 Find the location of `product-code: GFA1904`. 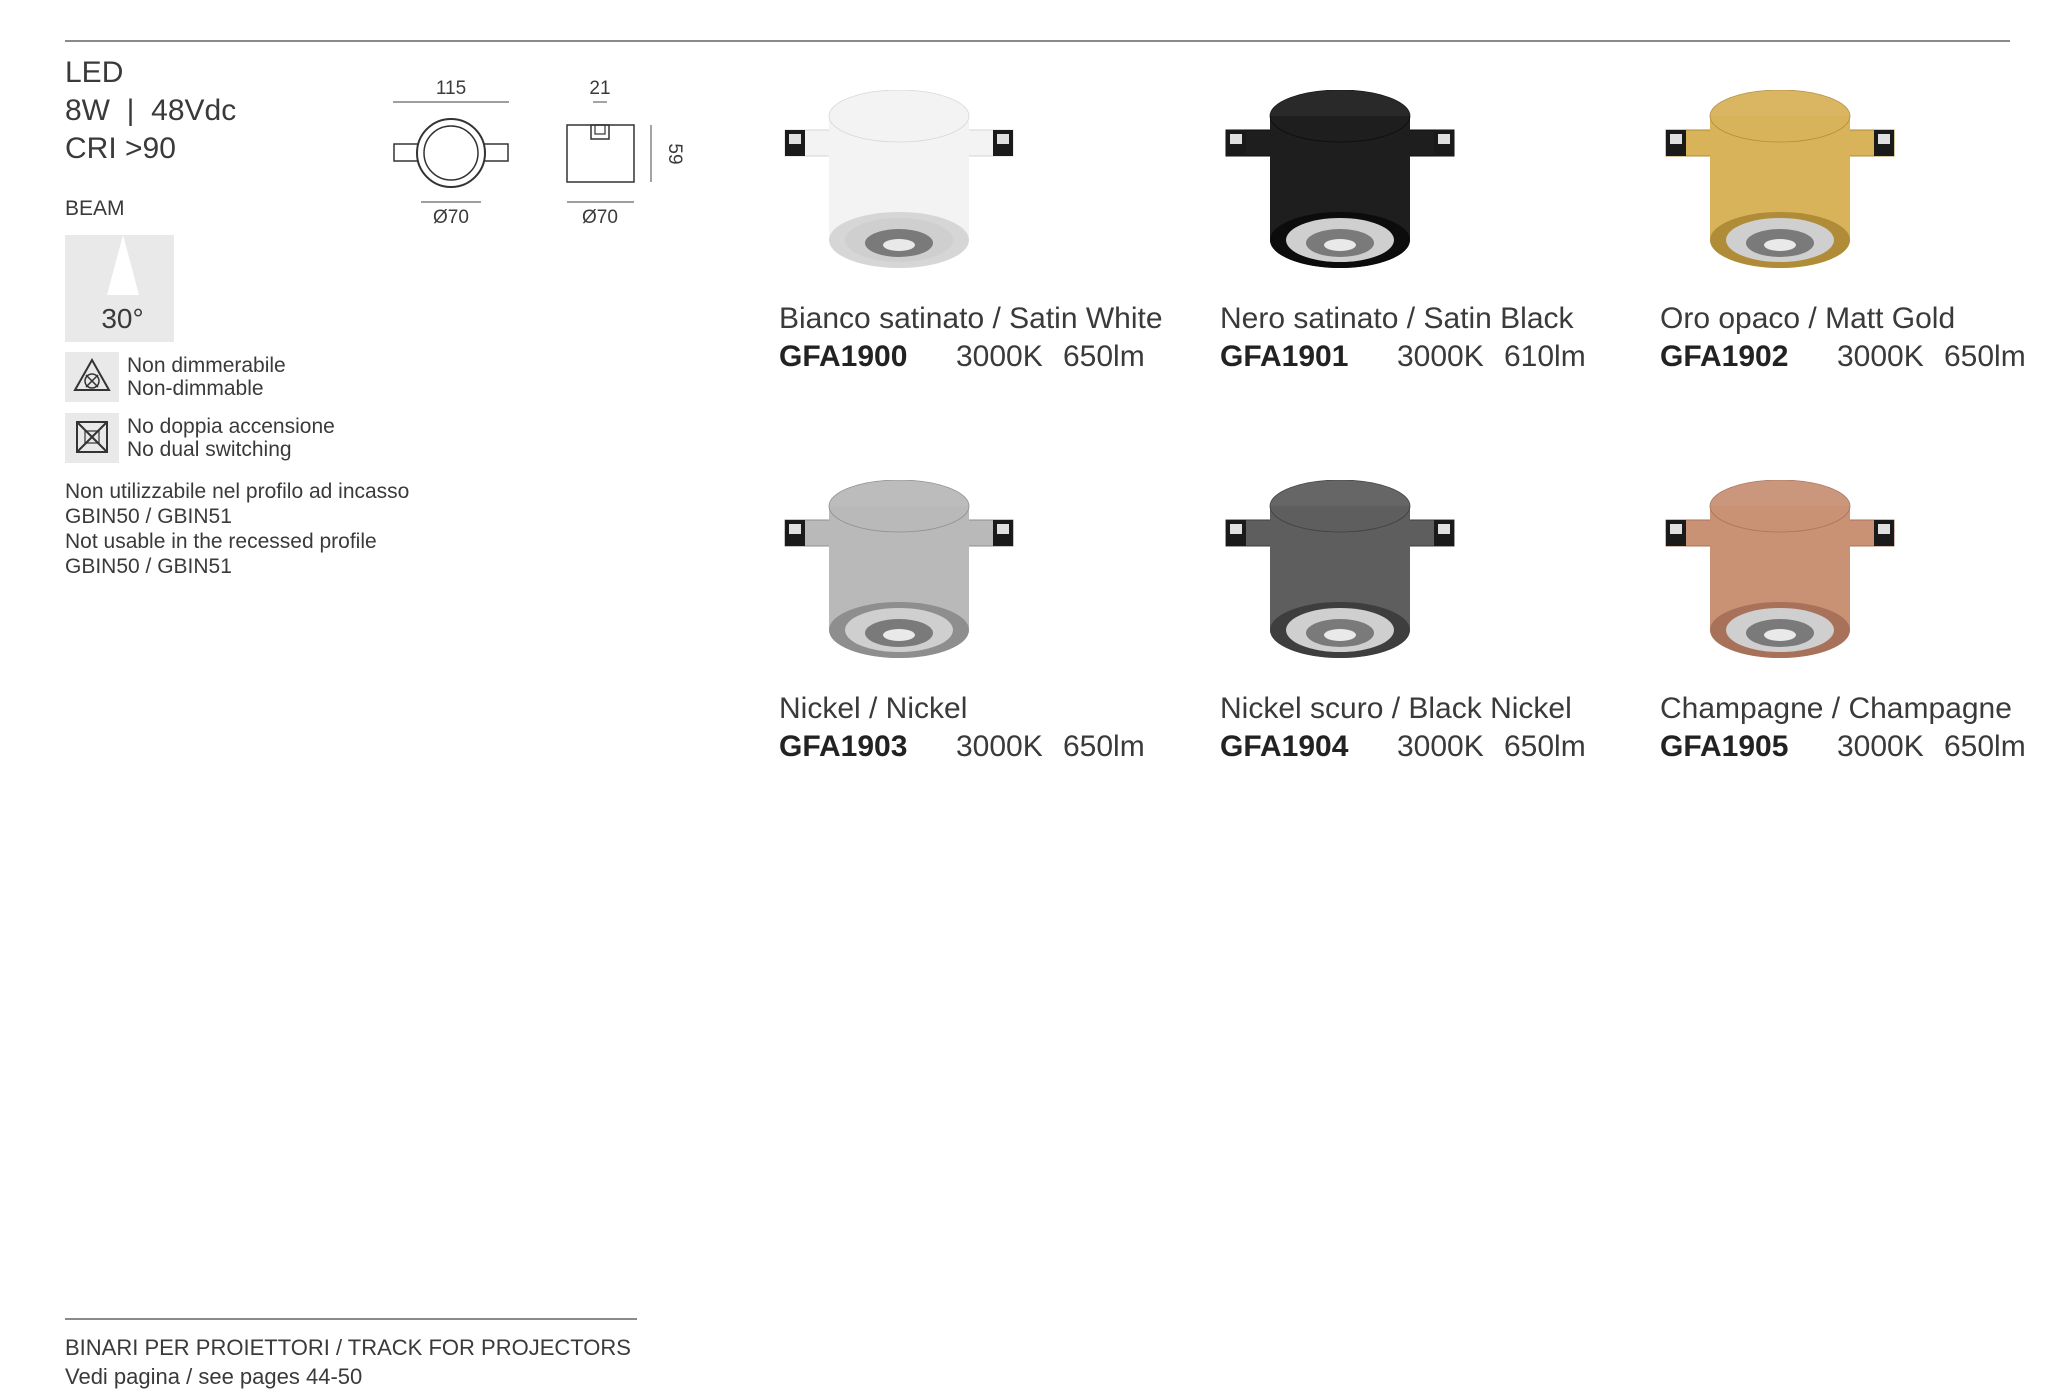

product-code: GFA1904 is located at coordinates (1284, 746).